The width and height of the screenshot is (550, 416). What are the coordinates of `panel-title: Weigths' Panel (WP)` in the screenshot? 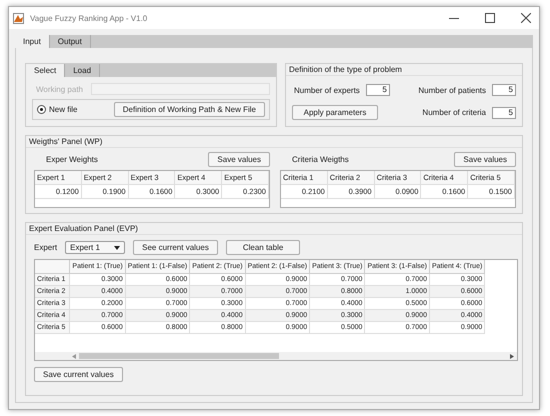 It's located at (274, 142).